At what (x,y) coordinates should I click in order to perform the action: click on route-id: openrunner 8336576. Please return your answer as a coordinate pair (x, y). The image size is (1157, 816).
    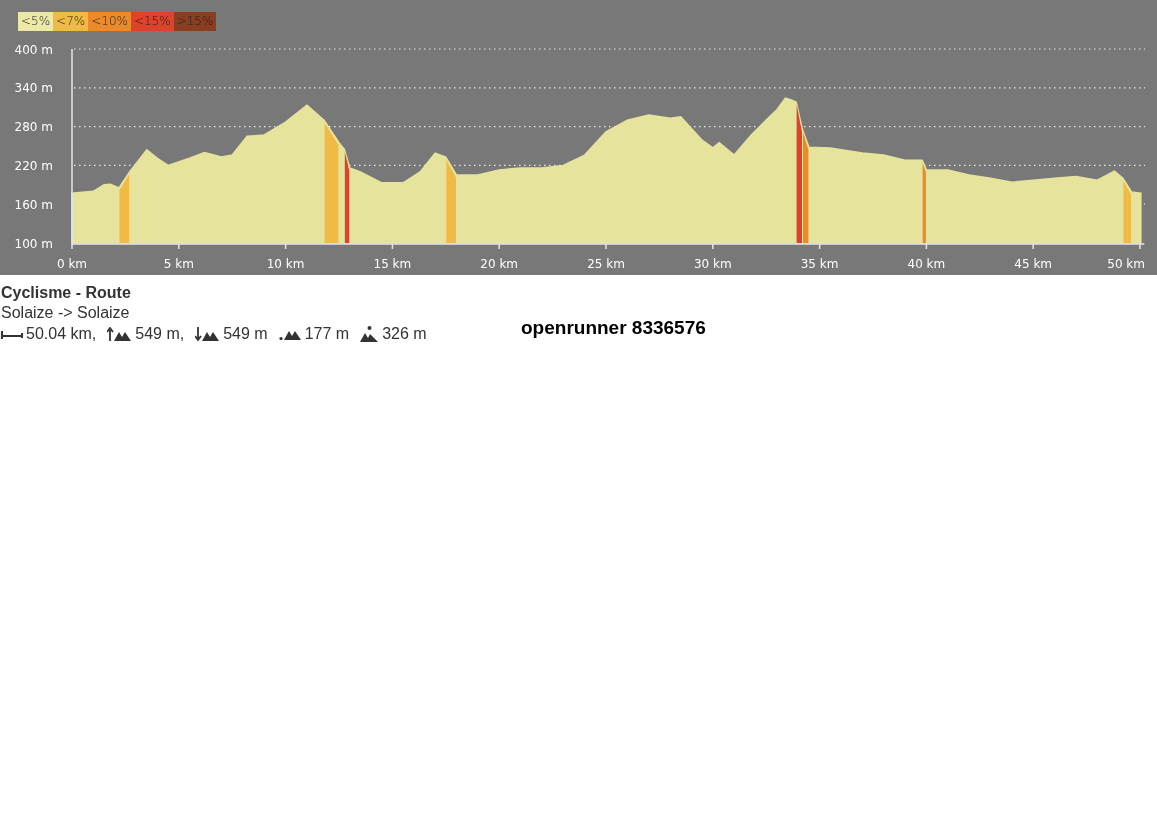
    Looking at the image, I should click on (613, 328).